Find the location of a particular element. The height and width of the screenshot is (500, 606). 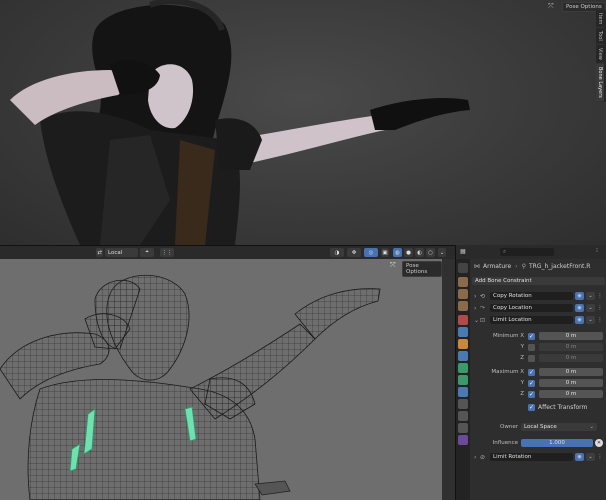

tool-tab-icon is located at coordinates (463, 268).